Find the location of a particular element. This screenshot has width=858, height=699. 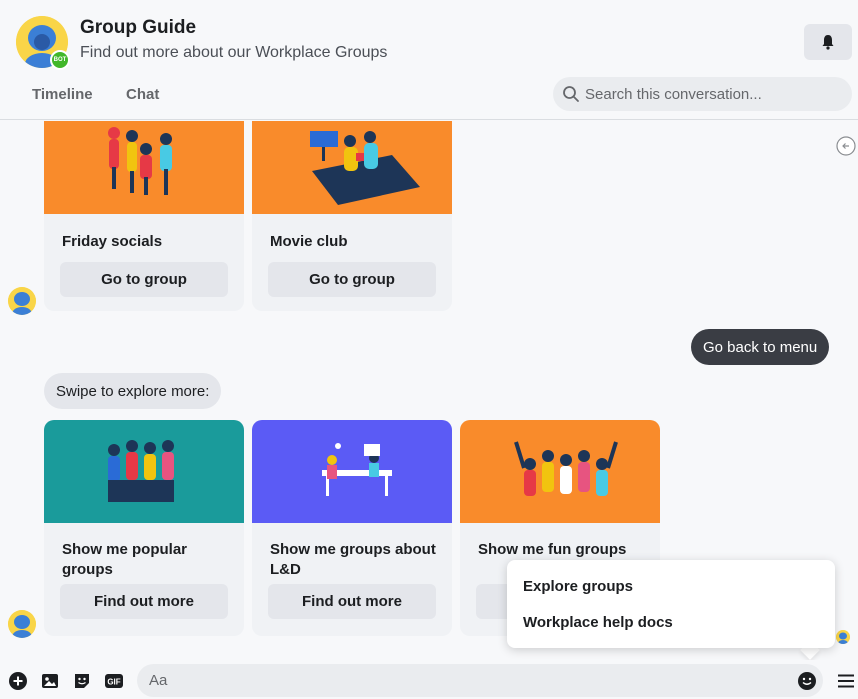

card-title: Movie club is located at coordinates (309, 241).